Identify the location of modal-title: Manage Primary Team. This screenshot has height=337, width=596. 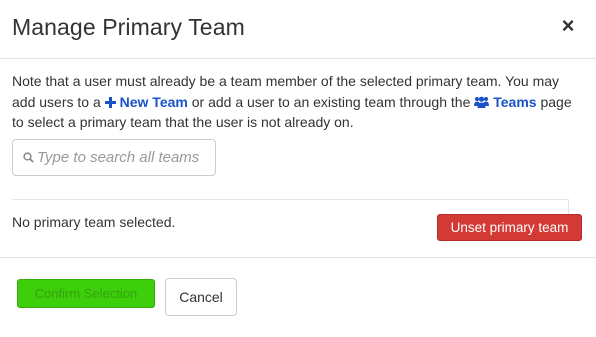
(128, 27).